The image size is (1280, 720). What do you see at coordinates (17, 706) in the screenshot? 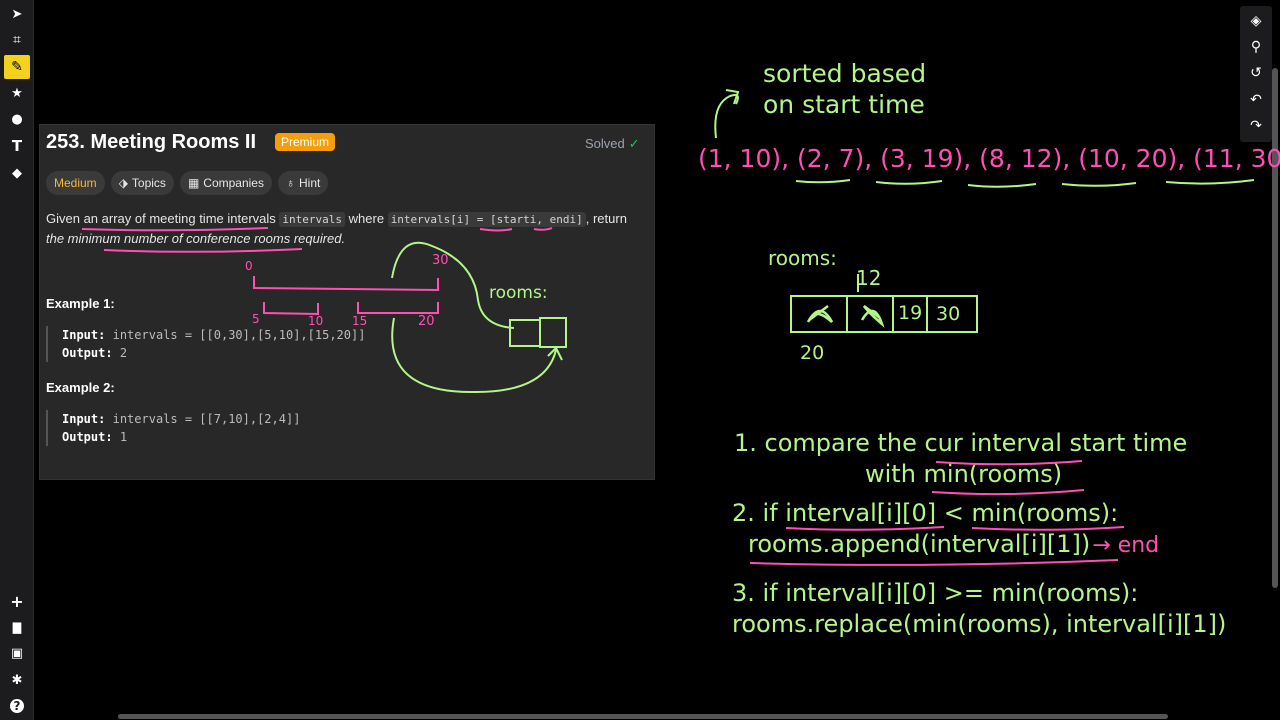
I see `help-icon: ?` at bounding box center [17, 706].